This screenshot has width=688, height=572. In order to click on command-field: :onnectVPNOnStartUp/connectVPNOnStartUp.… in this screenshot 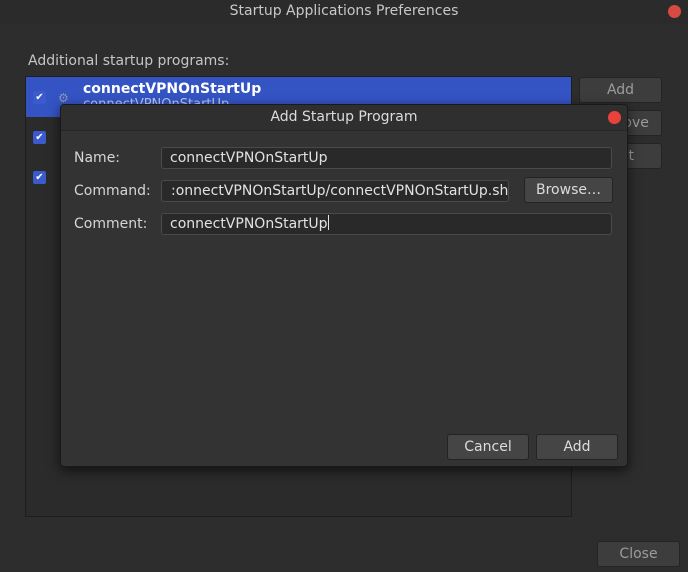, I will do `click(335, 191)`.